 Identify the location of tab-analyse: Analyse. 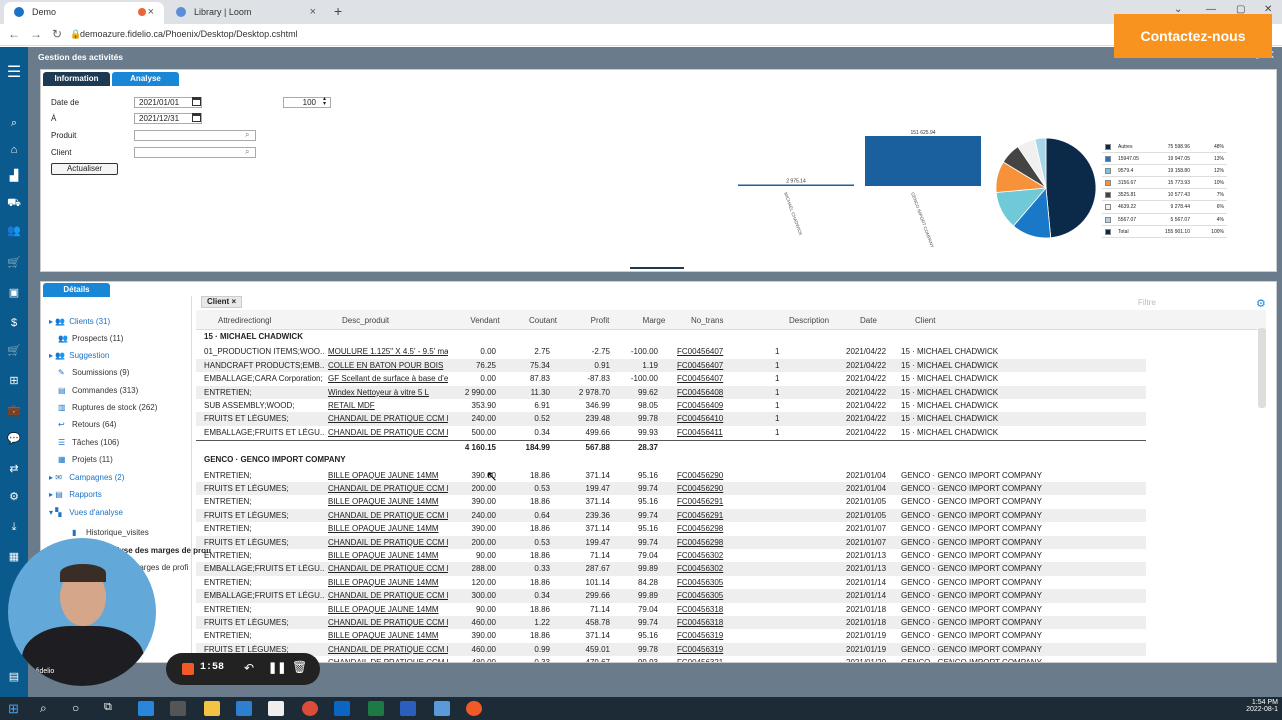
(145, 79).